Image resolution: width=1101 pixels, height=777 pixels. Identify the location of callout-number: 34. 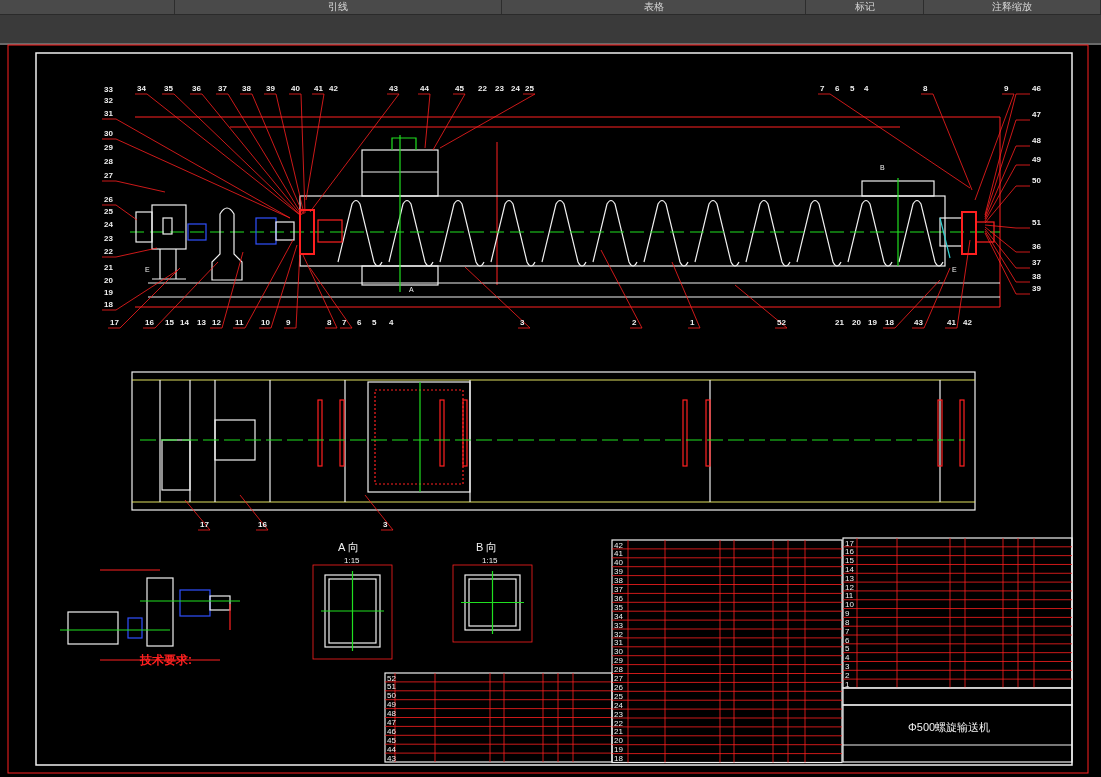
(141, 88).